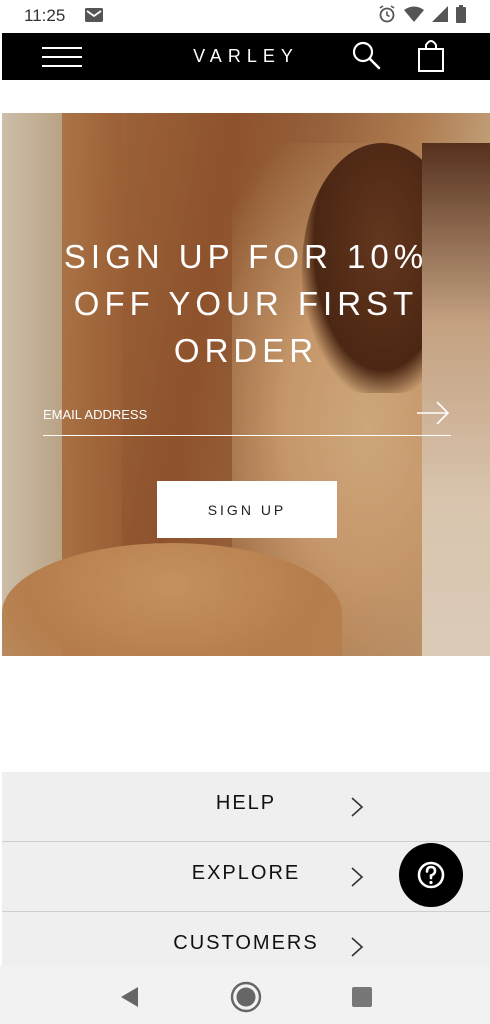  Describe the element at coordinates (362, 997) in the screenshot. I see `recents-icon` at that location.